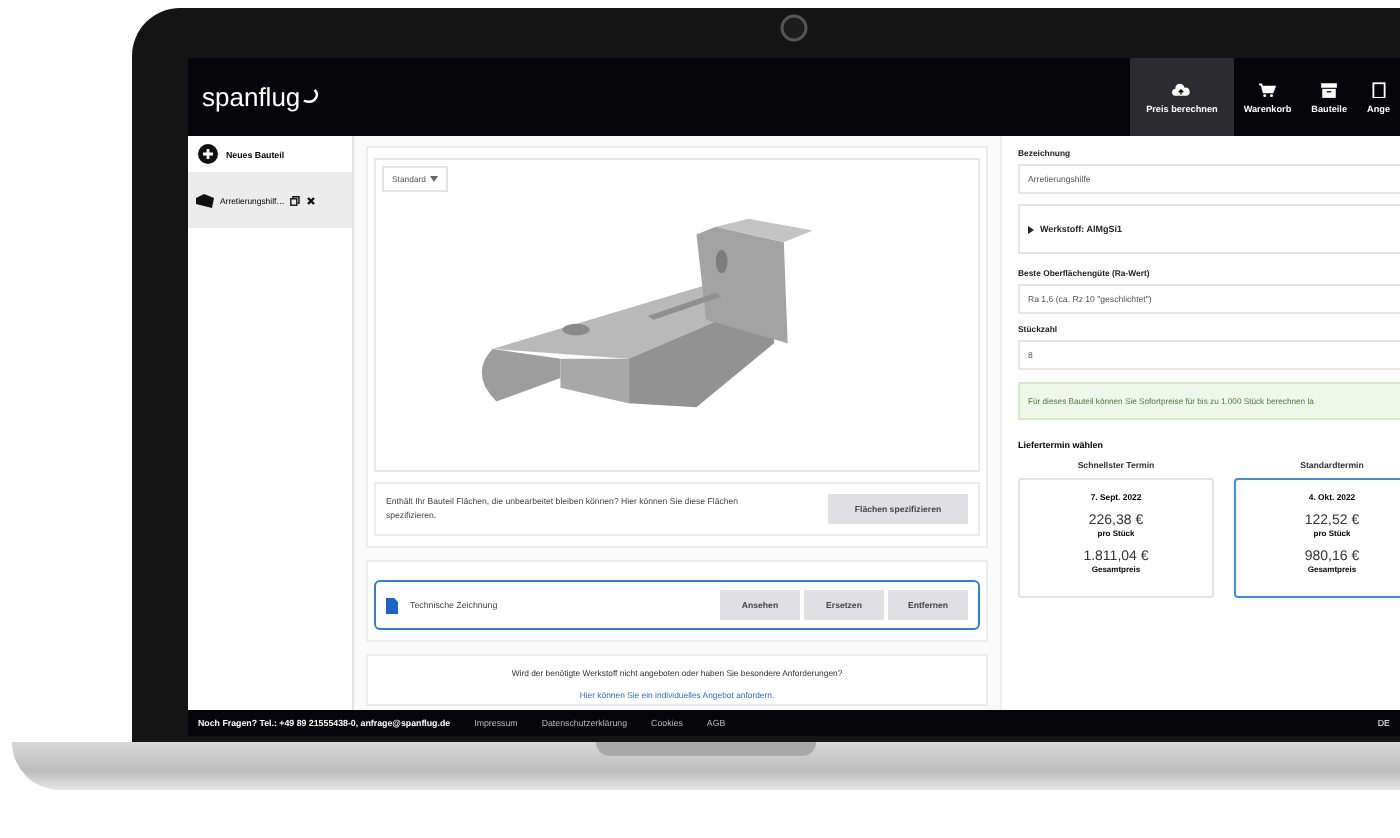  Describe the element at coordinates (1378, 89) in the screenshot. I see `document-icon` at that location.